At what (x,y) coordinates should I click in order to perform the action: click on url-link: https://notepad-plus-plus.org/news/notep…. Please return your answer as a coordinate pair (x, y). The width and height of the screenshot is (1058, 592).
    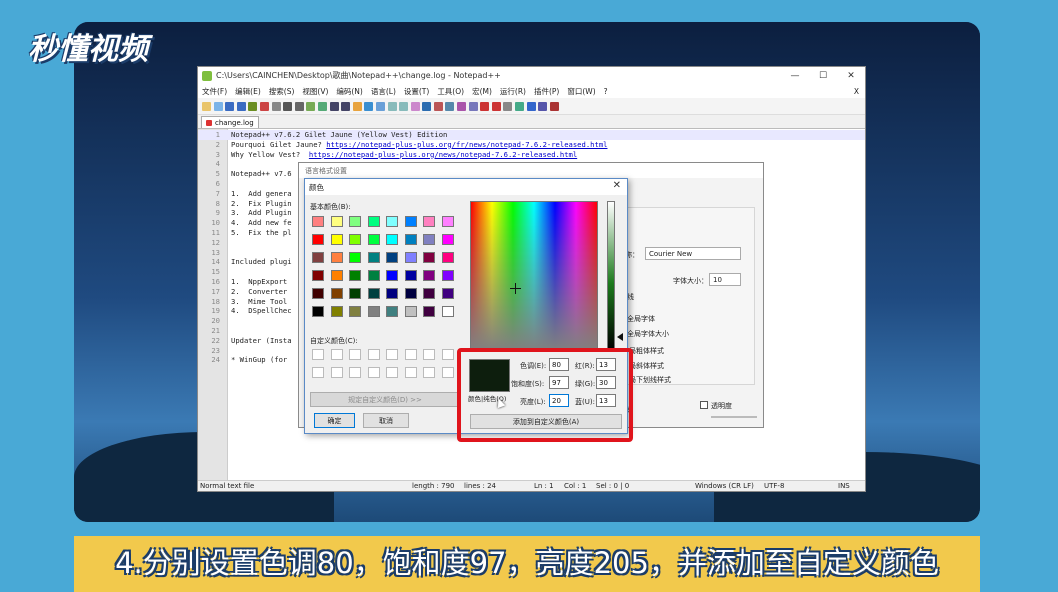
    Looking at the image, I should click on (443, 154).